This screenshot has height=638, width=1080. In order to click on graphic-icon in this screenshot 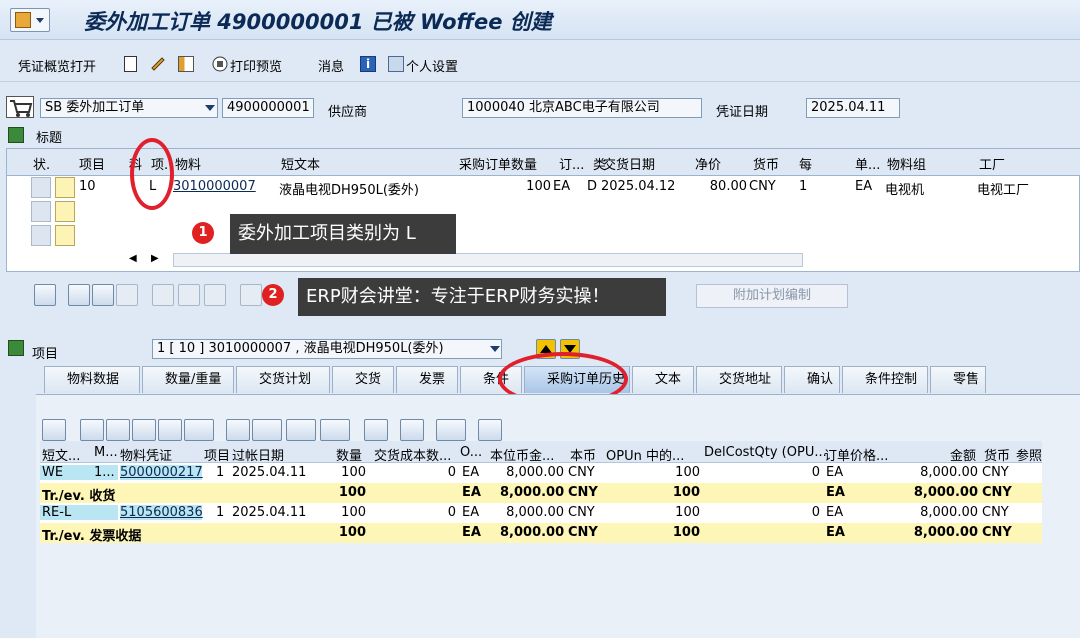, I will do `click(376, 430)`.